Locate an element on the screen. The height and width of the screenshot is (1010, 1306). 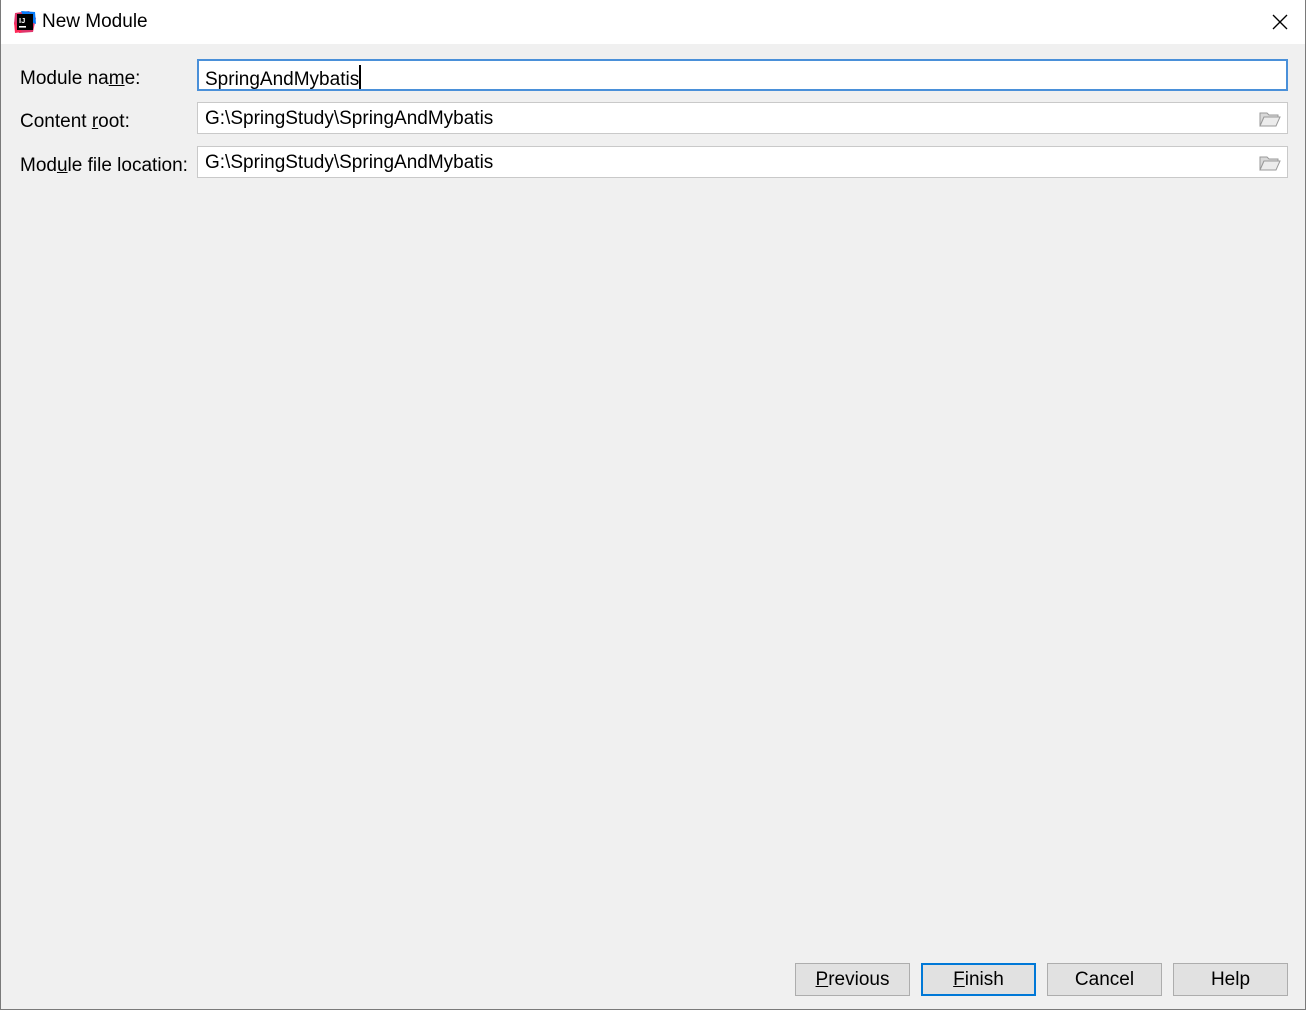
module-name-input: SpringAndMybatis is located at coordinates (742, 75).